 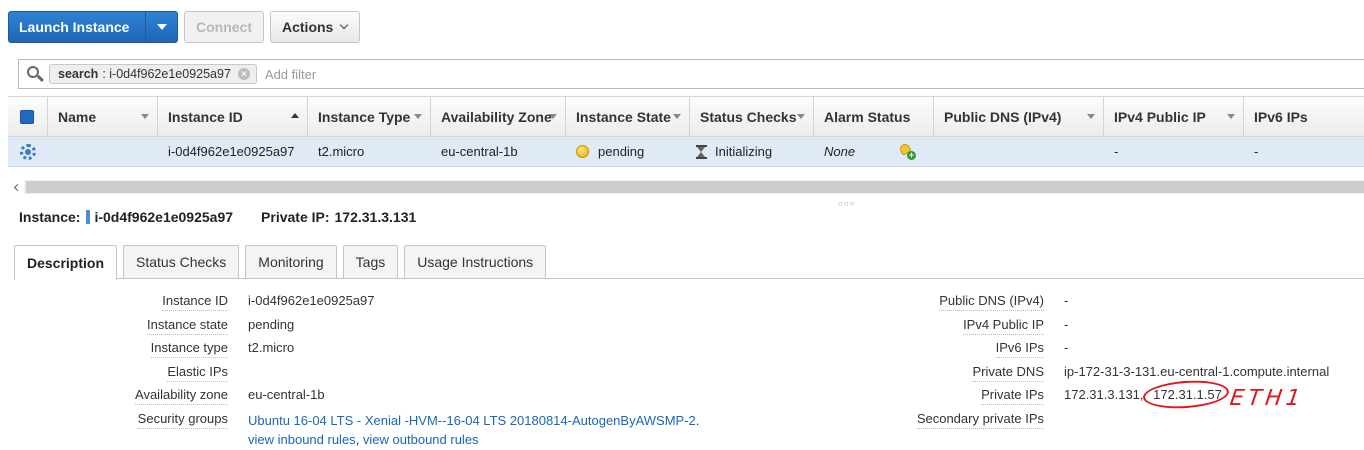 What do you see at coordinates (421, 439) in the screenshot?
I see `view-outbound-rules-link: view outbound rules` at bounding box center [421, 439].